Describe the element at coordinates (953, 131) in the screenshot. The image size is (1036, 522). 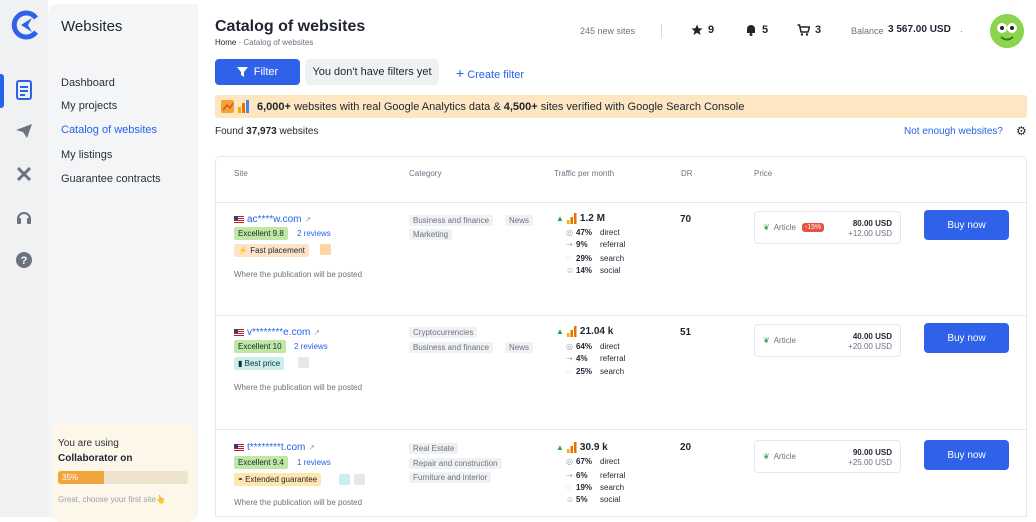
I see `not-enough-link: Not enough websites?` at that location.